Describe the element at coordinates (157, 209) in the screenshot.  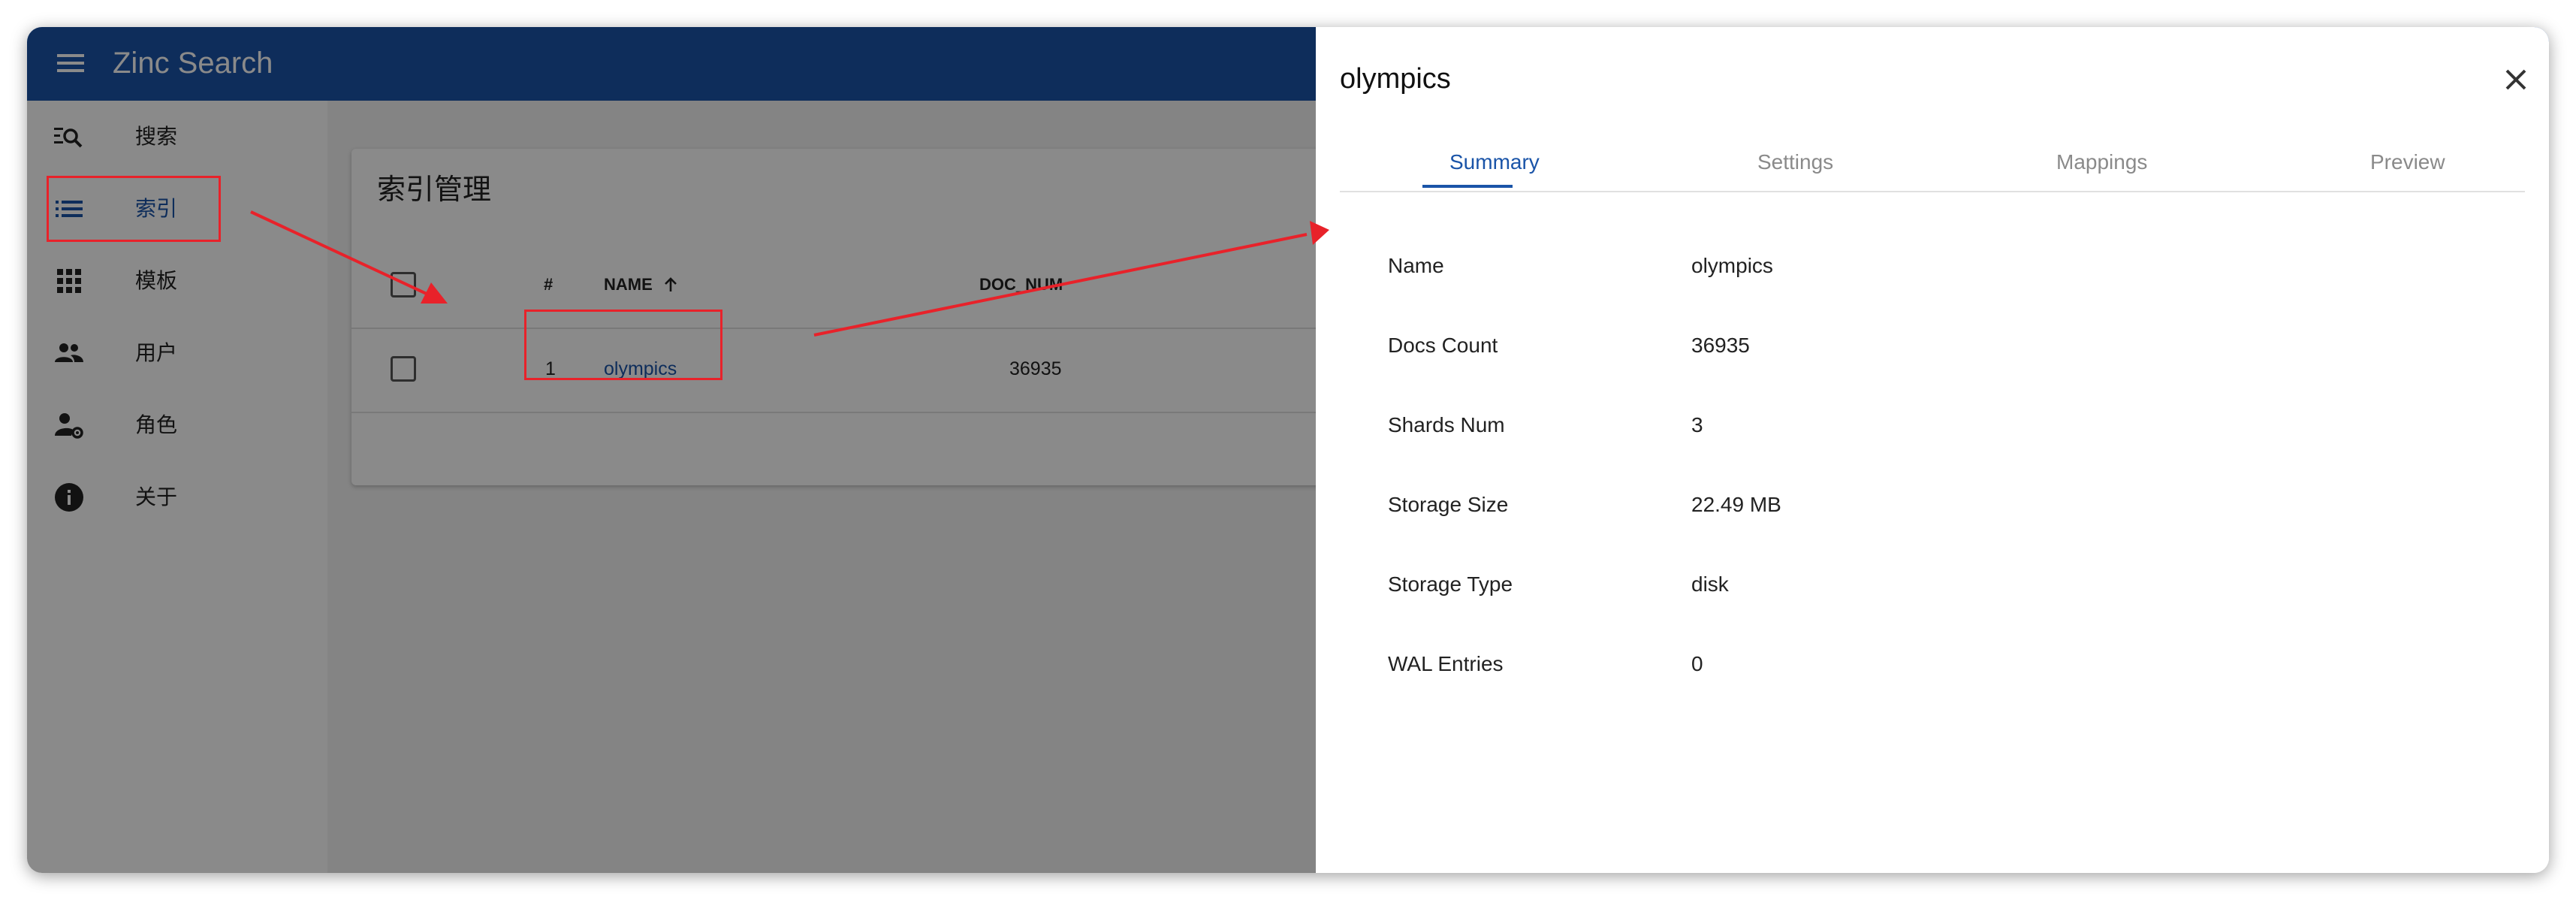
I see `sidebar-item-label: 索引` at that location.